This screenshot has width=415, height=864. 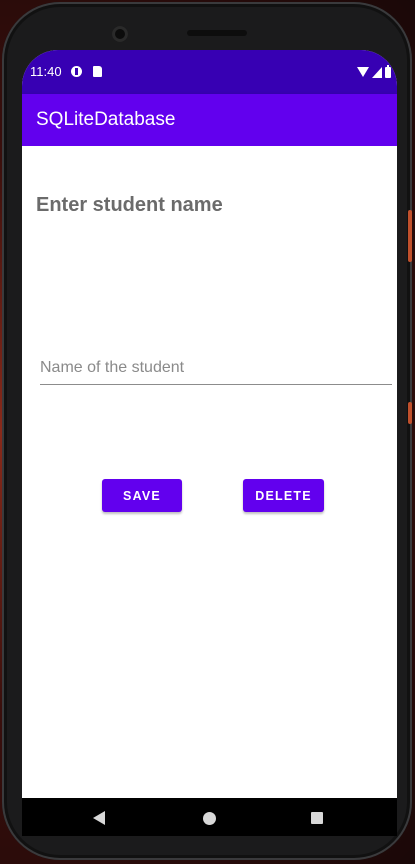 What do you see at coordinates (97, 71) in the screenshot?
I see `sd-card-icon` at bounding box center [97, 71].